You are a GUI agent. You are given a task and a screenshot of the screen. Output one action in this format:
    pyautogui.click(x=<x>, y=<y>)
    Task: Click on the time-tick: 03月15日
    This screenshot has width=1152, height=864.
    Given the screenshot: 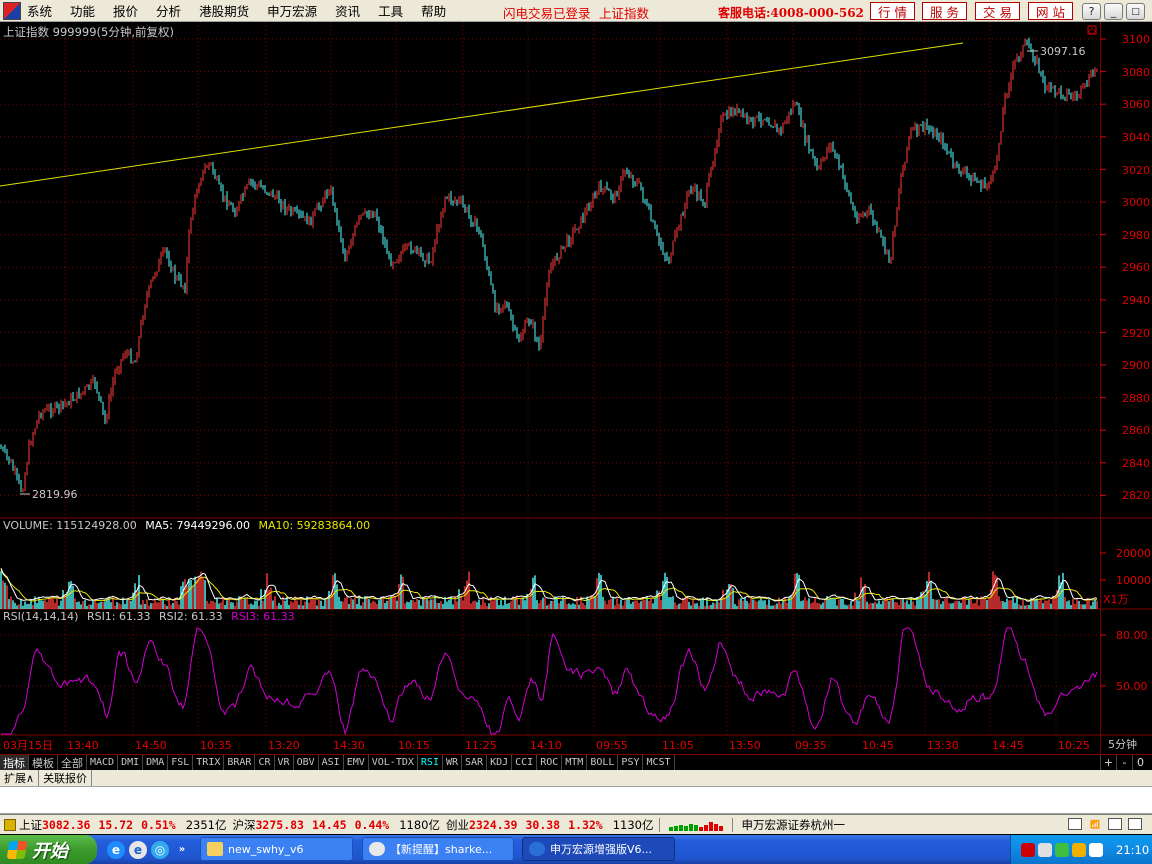 What is the action you would take?
    pyautogui.click(x=28, y=745)
    